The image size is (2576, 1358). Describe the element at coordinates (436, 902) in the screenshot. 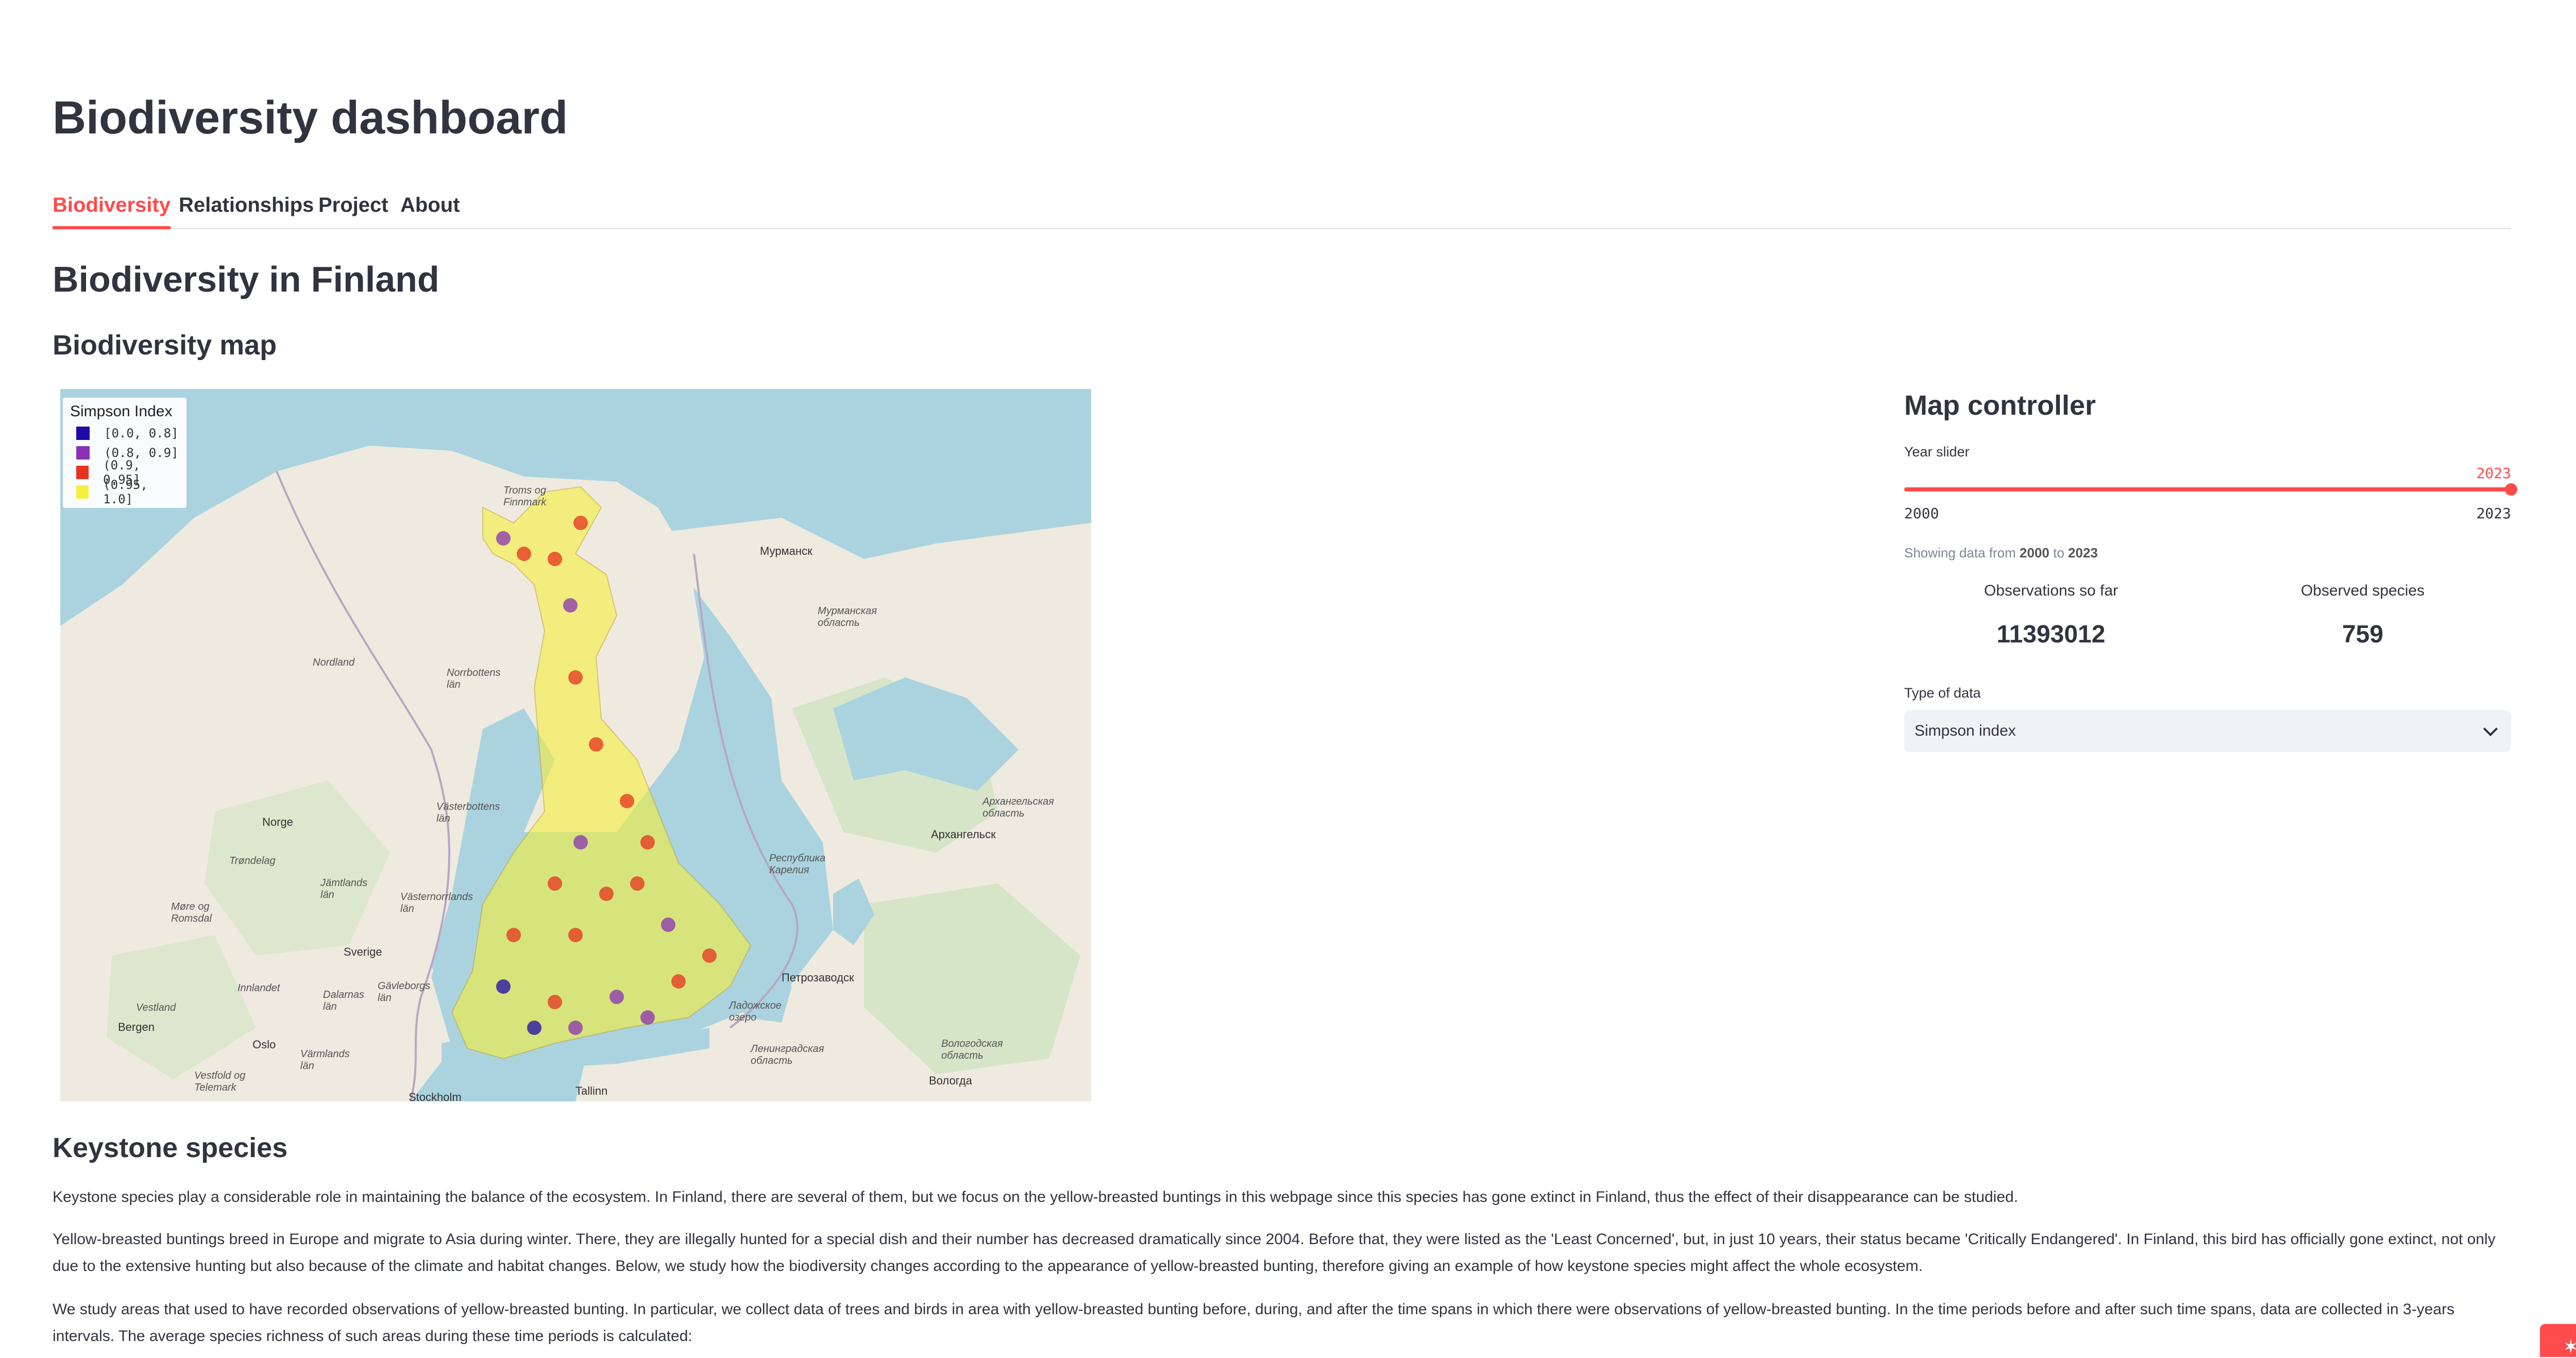

I see `map-label: Västernorrlands län` at that location.